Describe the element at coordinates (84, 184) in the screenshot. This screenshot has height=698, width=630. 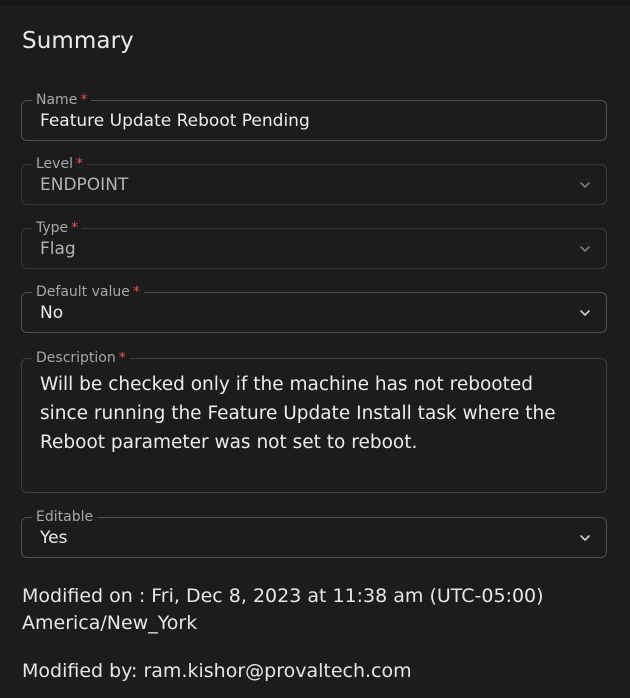
I see `level-value: ENDPOINT` at that location.